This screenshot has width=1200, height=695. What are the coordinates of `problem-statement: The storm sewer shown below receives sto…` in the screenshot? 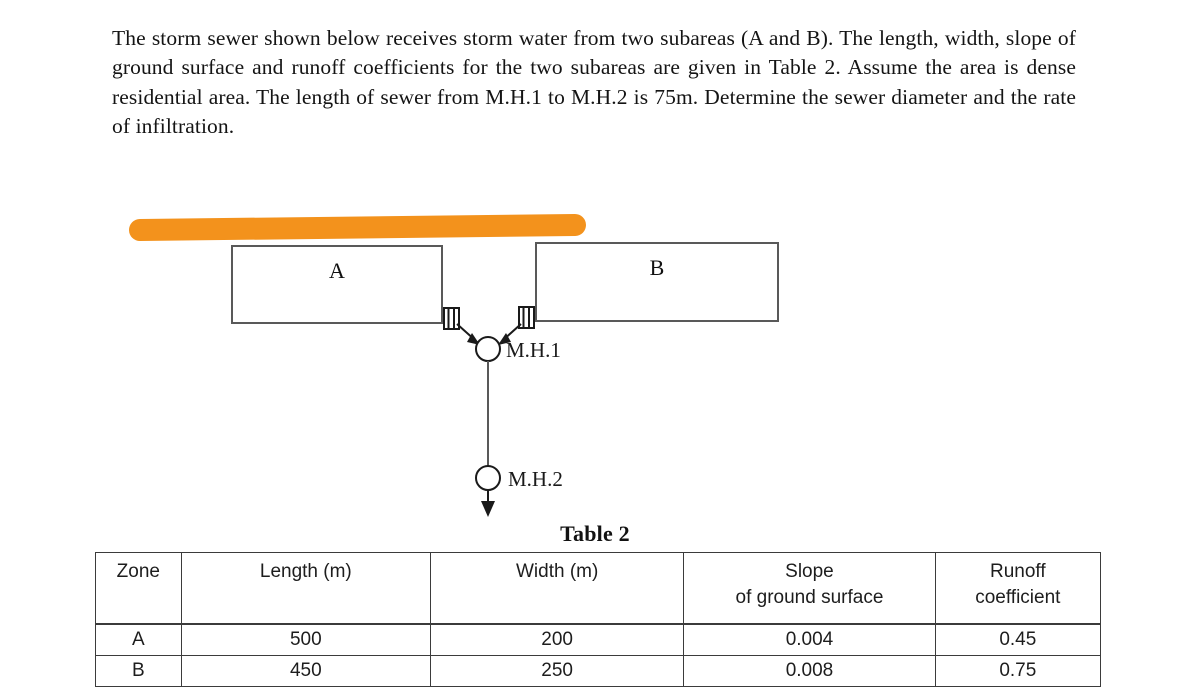 It's located at (594, 82).